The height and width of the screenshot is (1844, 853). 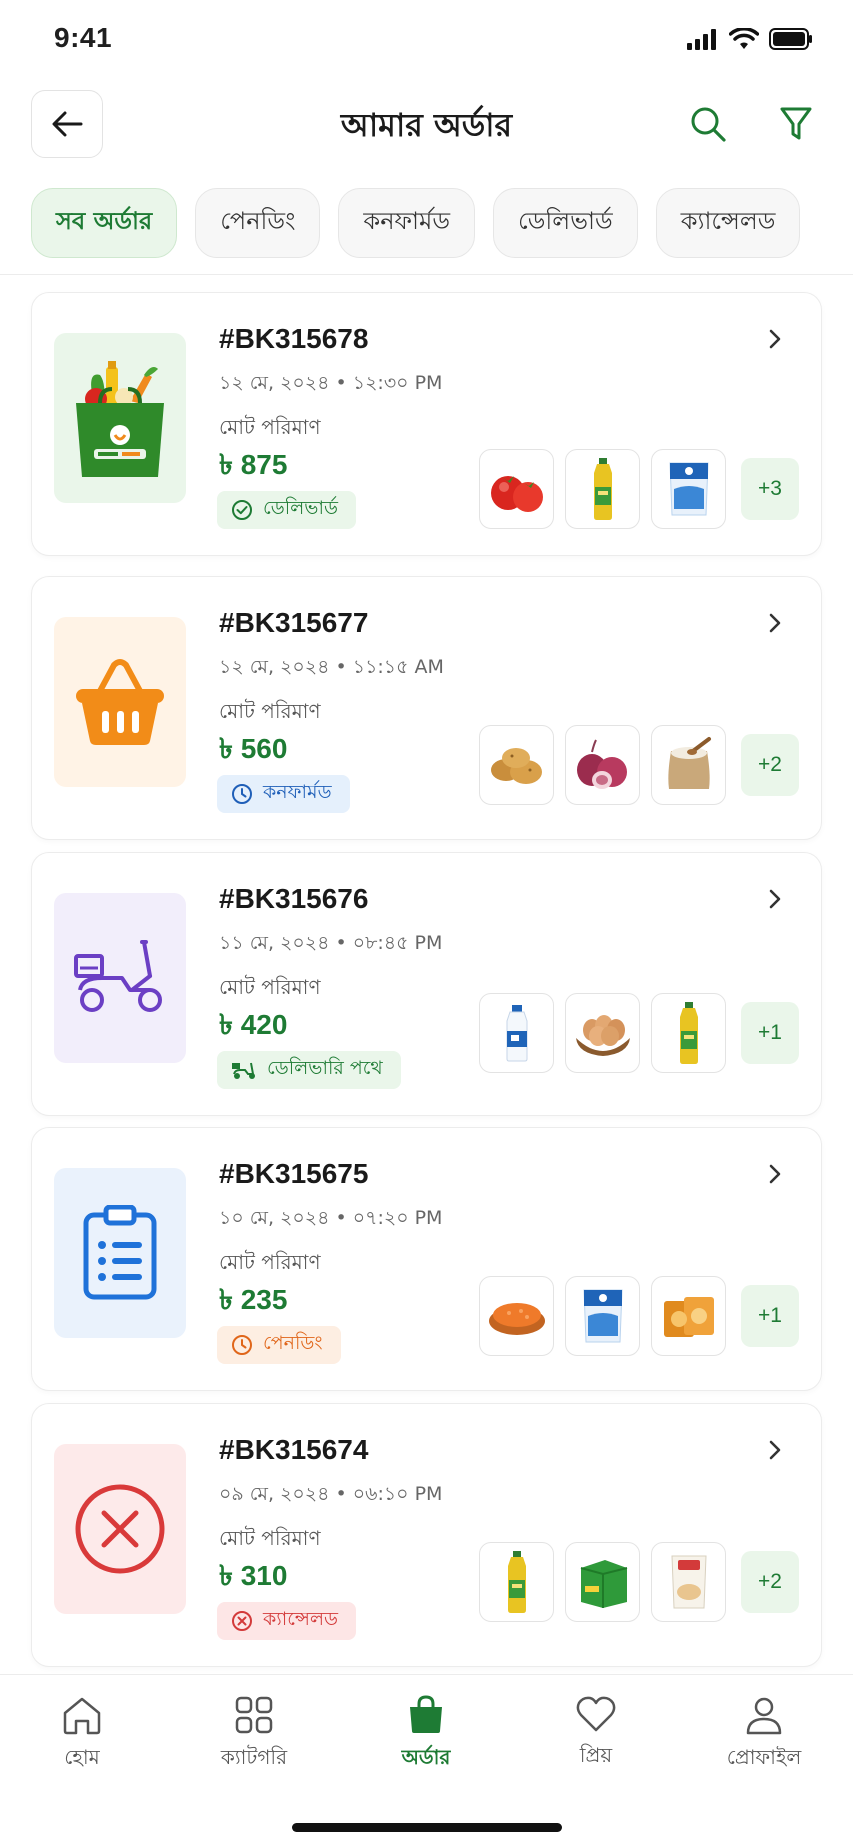 I want to click on home-indicator, so click(x=427, y=1827).